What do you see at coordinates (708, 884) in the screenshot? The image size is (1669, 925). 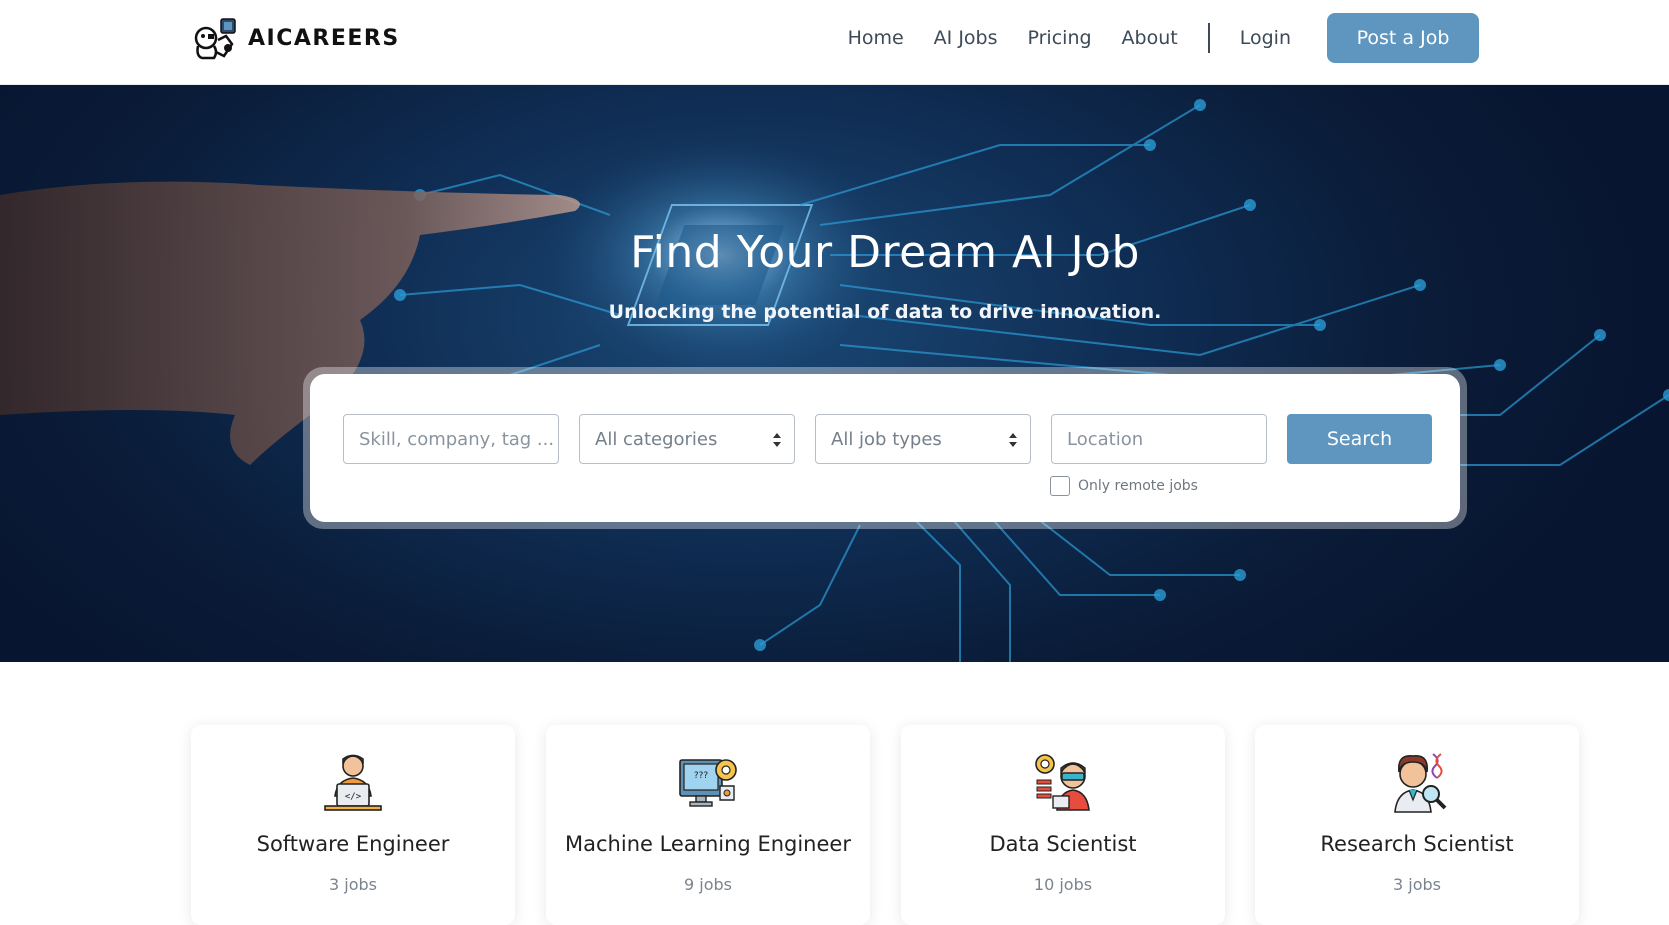 I see `category-job-count: 9 jobs` at bounding box center [708, 884].